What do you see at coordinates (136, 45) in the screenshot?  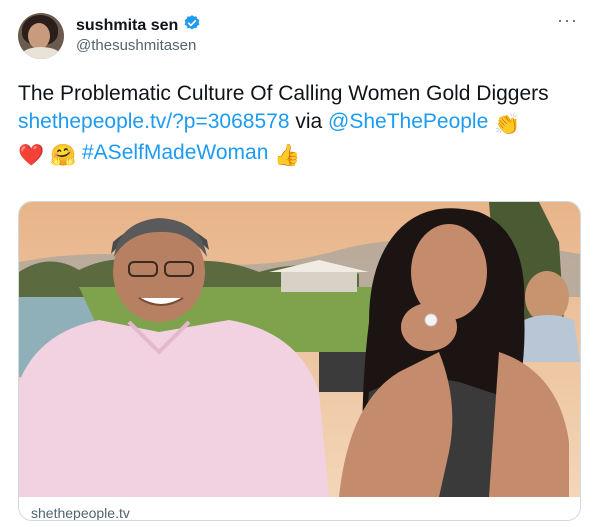 I see `handle: @thesushmitasen` at bounding box center [136, 45].